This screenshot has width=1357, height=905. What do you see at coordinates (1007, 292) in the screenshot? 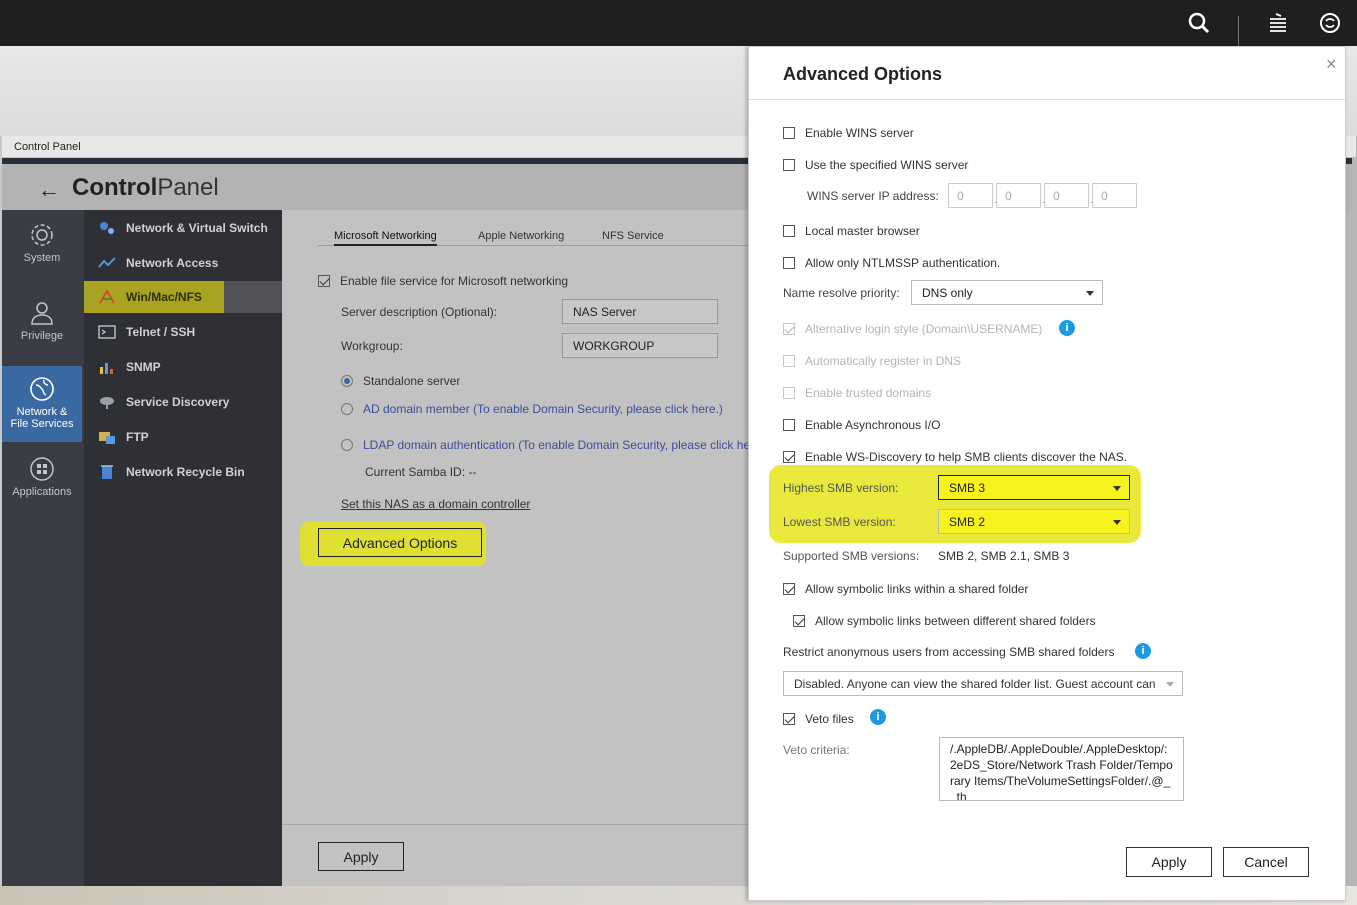
I see `name-resolve-select: DNS only` at bounding box center [1007, 292].